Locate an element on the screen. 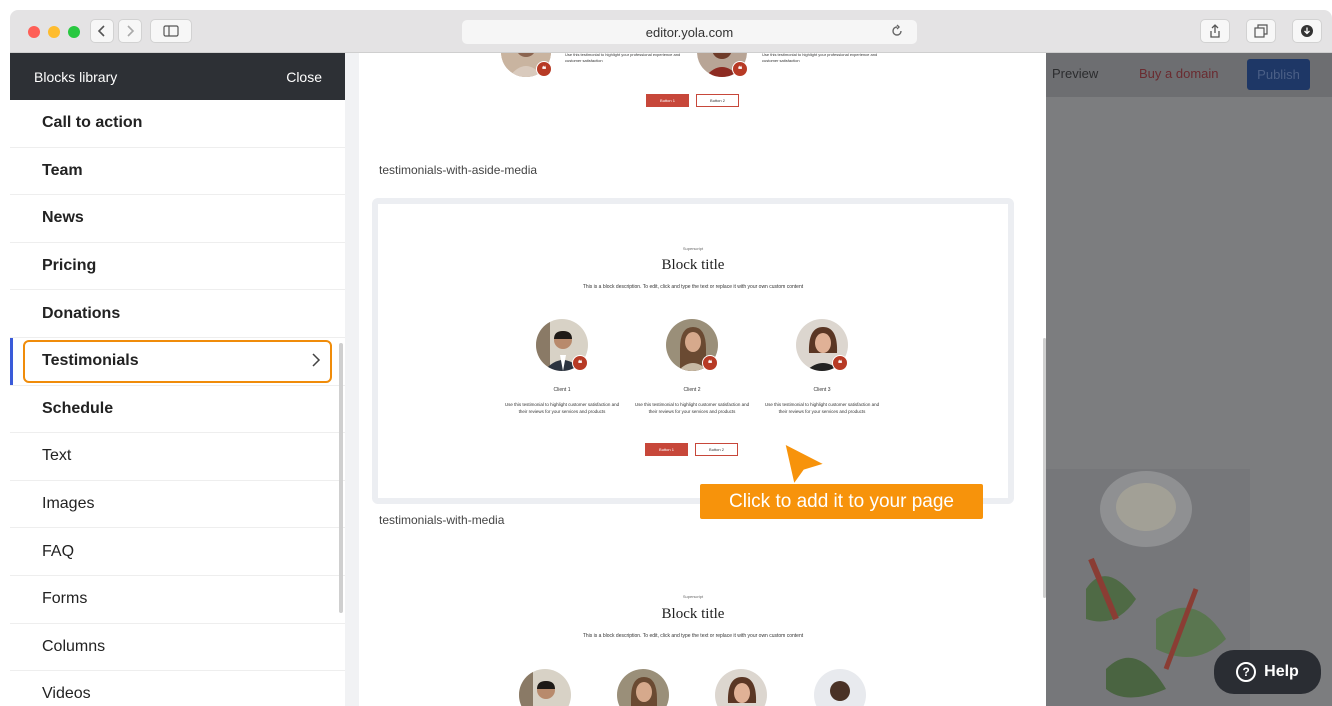  sidebar-item-news: News is located at coordinates (177, 219).